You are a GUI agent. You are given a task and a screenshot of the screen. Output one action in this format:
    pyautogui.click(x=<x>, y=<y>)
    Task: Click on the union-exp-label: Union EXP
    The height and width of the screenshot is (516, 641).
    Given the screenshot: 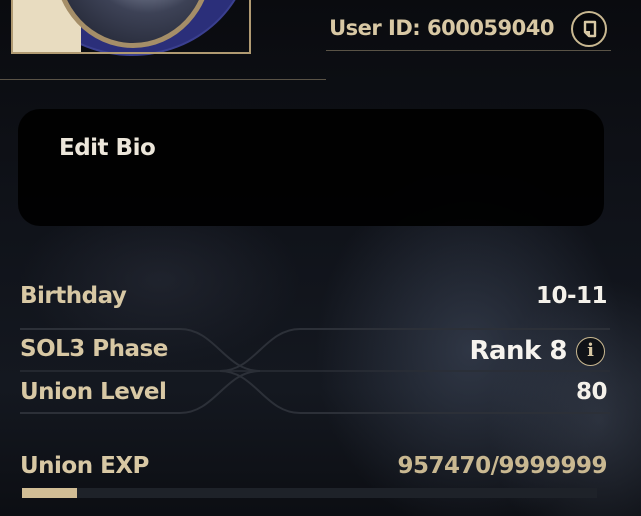 What is the action you would take?
    pyautogui.click(x=84, y=466)
    